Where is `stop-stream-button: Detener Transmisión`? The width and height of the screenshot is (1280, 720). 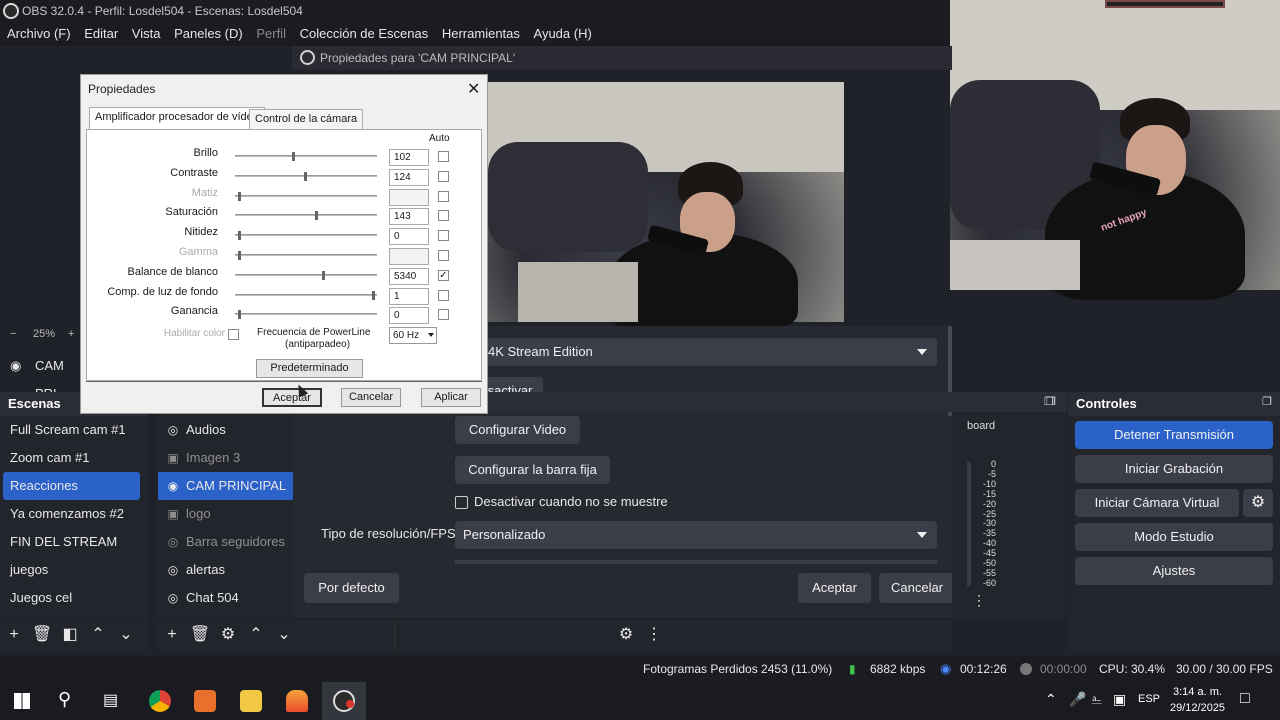
stop-stream-button: Detener Transmisión is located at coordinates (1174, 435).